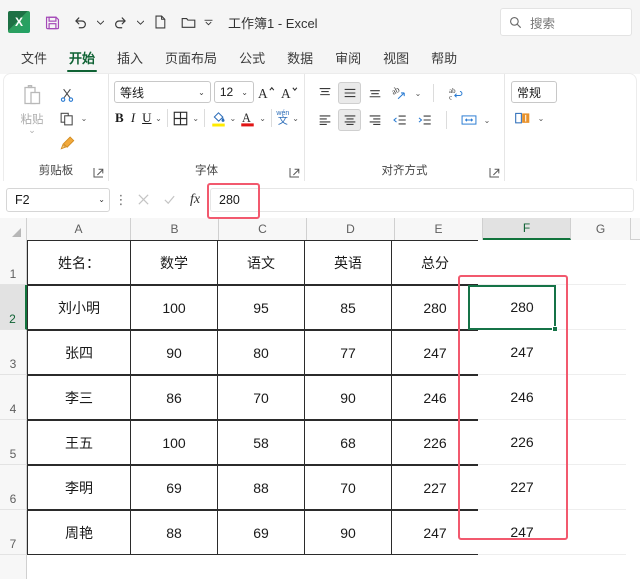 Image resolution: width=640 pixels, height=587 pixels. I want to click on select-all-corner, so click(13, 229).